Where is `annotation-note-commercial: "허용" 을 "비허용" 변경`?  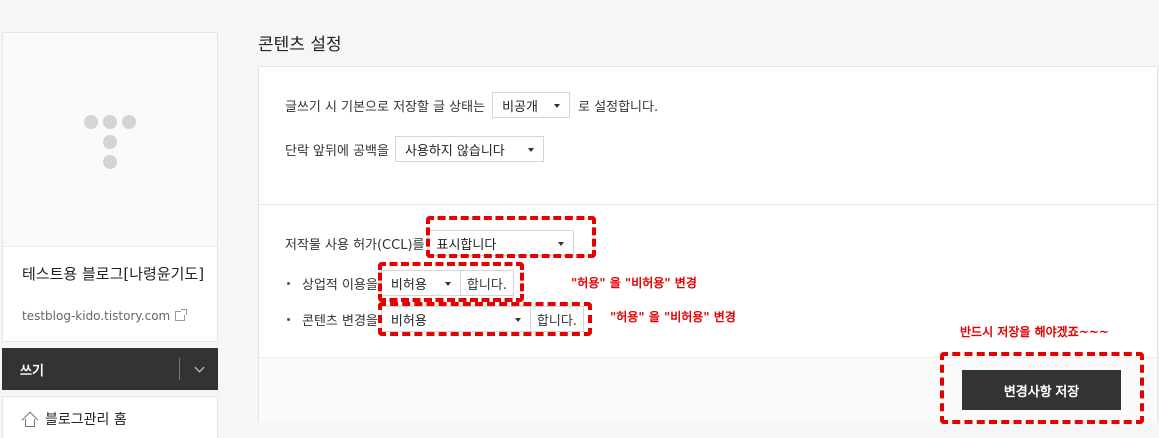
annotation-note-commercial: "허용" 을 "비허용" 변경 is located at coordinates (634, 283).